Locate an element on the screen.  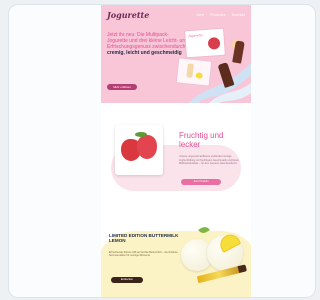
top-nav: Idee Produkte Kontakt is located at coordinates (220, 15).